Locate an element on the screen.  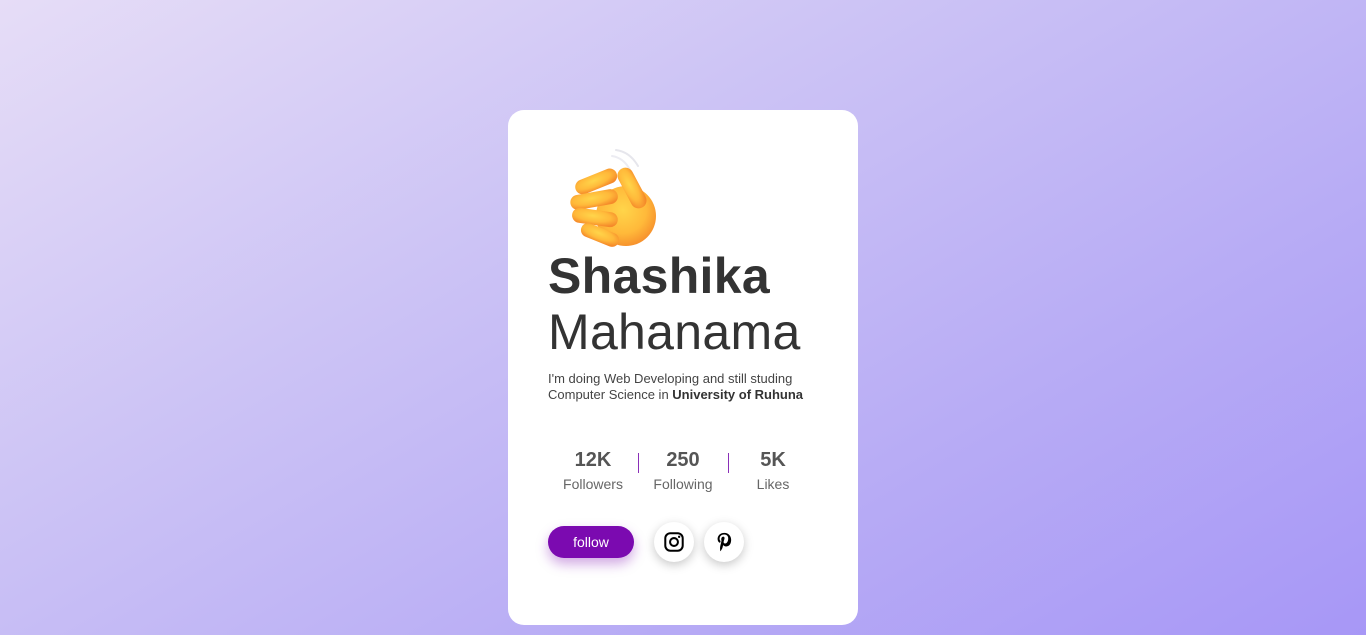
stat-value: 12K is located at coordinates (593, 460).